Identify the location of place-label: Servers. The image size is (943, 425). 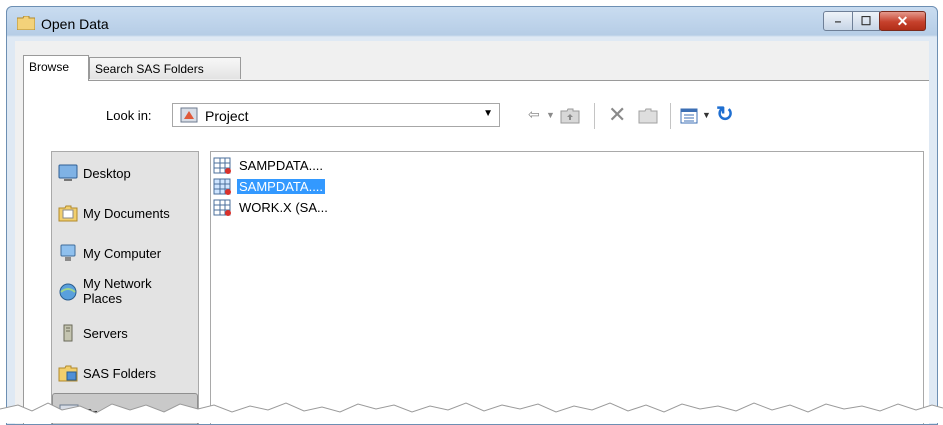
(105, 333).